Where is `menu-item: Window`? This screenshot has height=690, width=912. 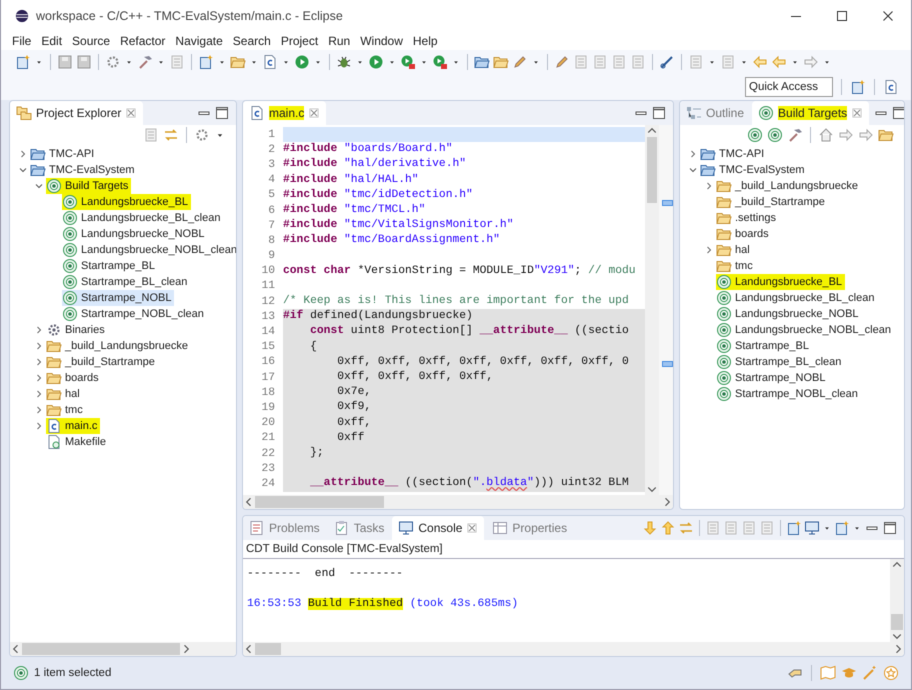
menu-item: Window is located at coordinates (381, 41).